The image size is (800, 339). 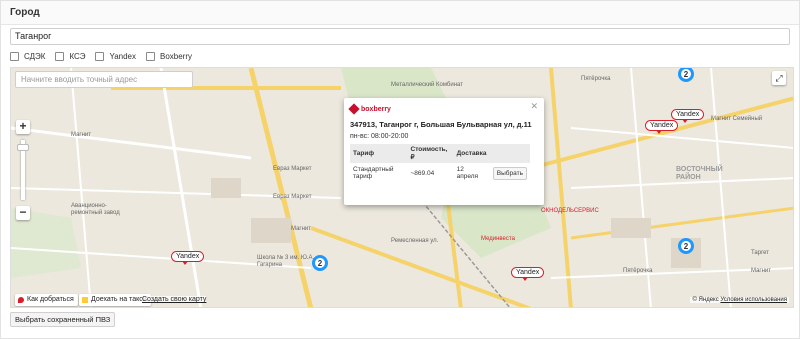 I want to click on city-heading: Город, so click(x=25, y=12).